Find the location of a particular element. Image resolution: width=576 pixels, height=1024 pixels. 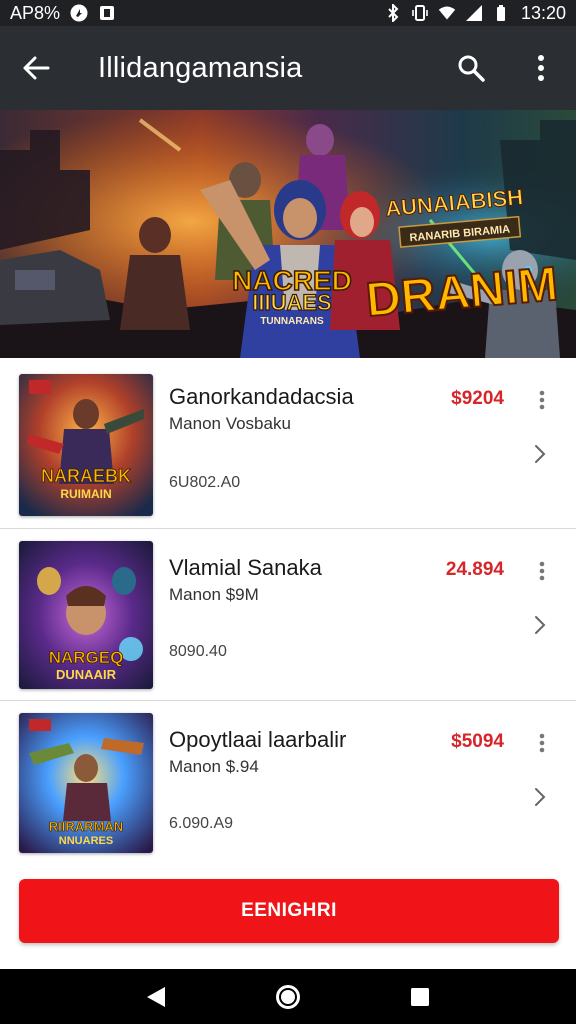

circle-home-icon is located at coordinates (288, 996).